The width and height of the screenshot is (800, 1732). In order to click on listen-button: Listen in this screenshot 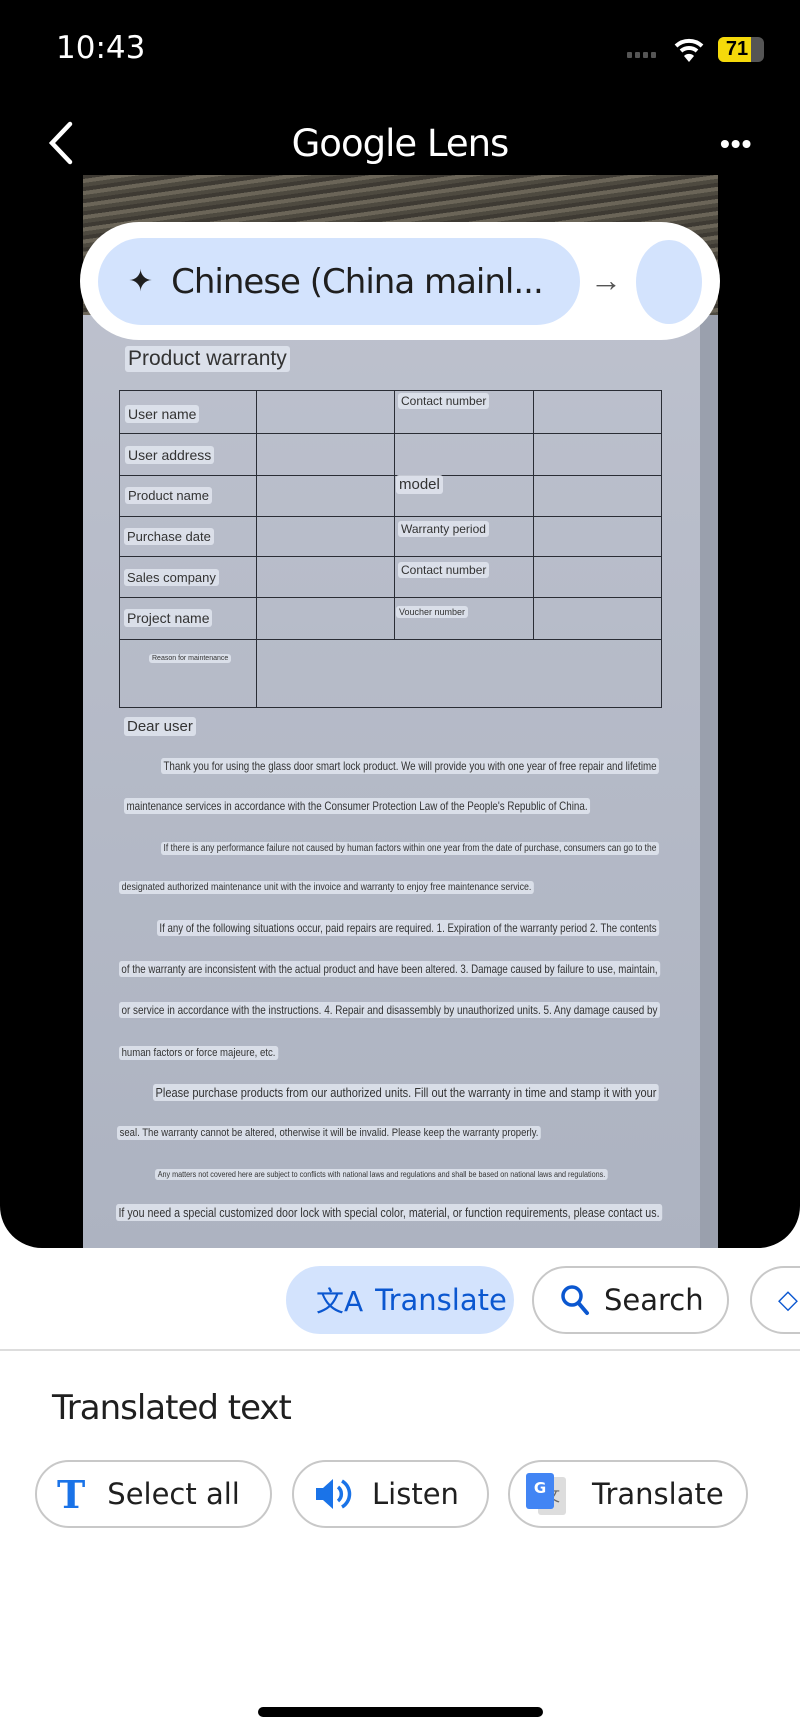, I will do `click(390, 1494)`.